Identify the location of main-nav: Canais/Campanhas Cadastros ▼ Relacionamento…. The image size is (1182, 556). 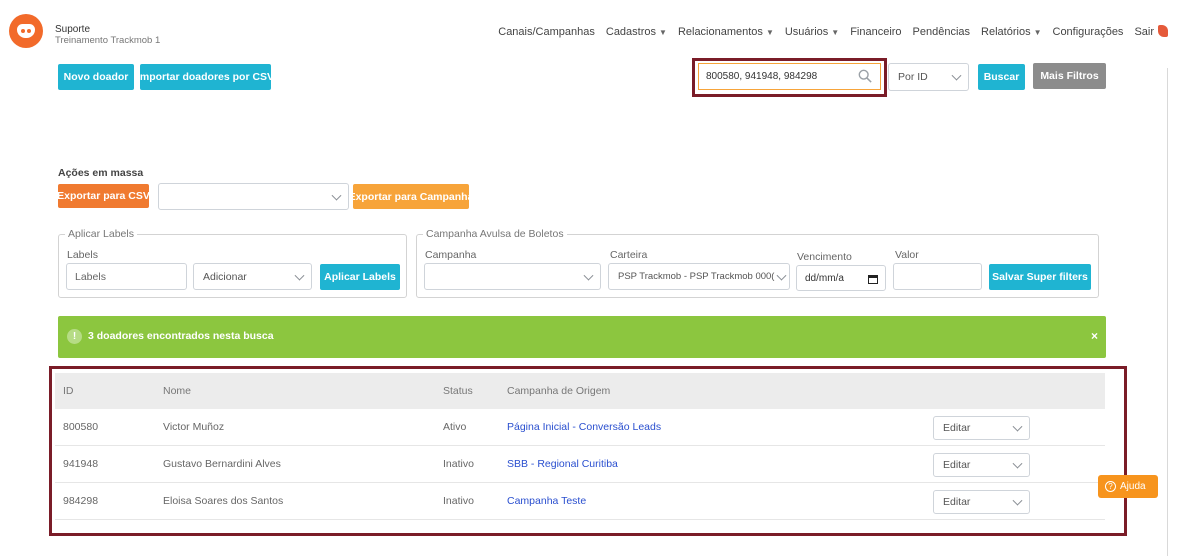
(826, 32).